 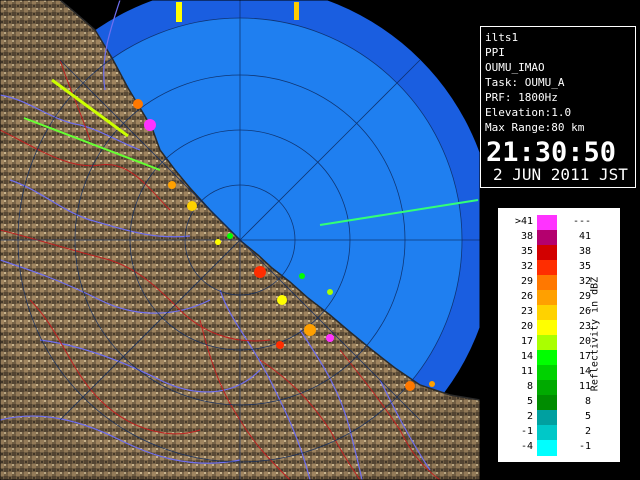 I want to click on legend-low-label: 17, so click(x=526, y=341).